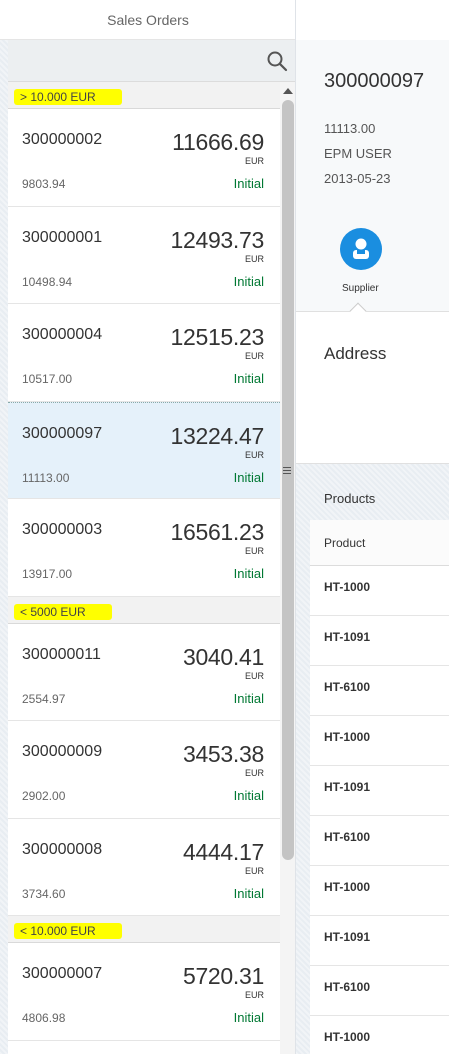 The image size is (449, 1054). What do you see at coordinates (68, 931) in the screenshot?
I see `group-header-label: < 10.000 EUR` at bounding box center [68, 931].